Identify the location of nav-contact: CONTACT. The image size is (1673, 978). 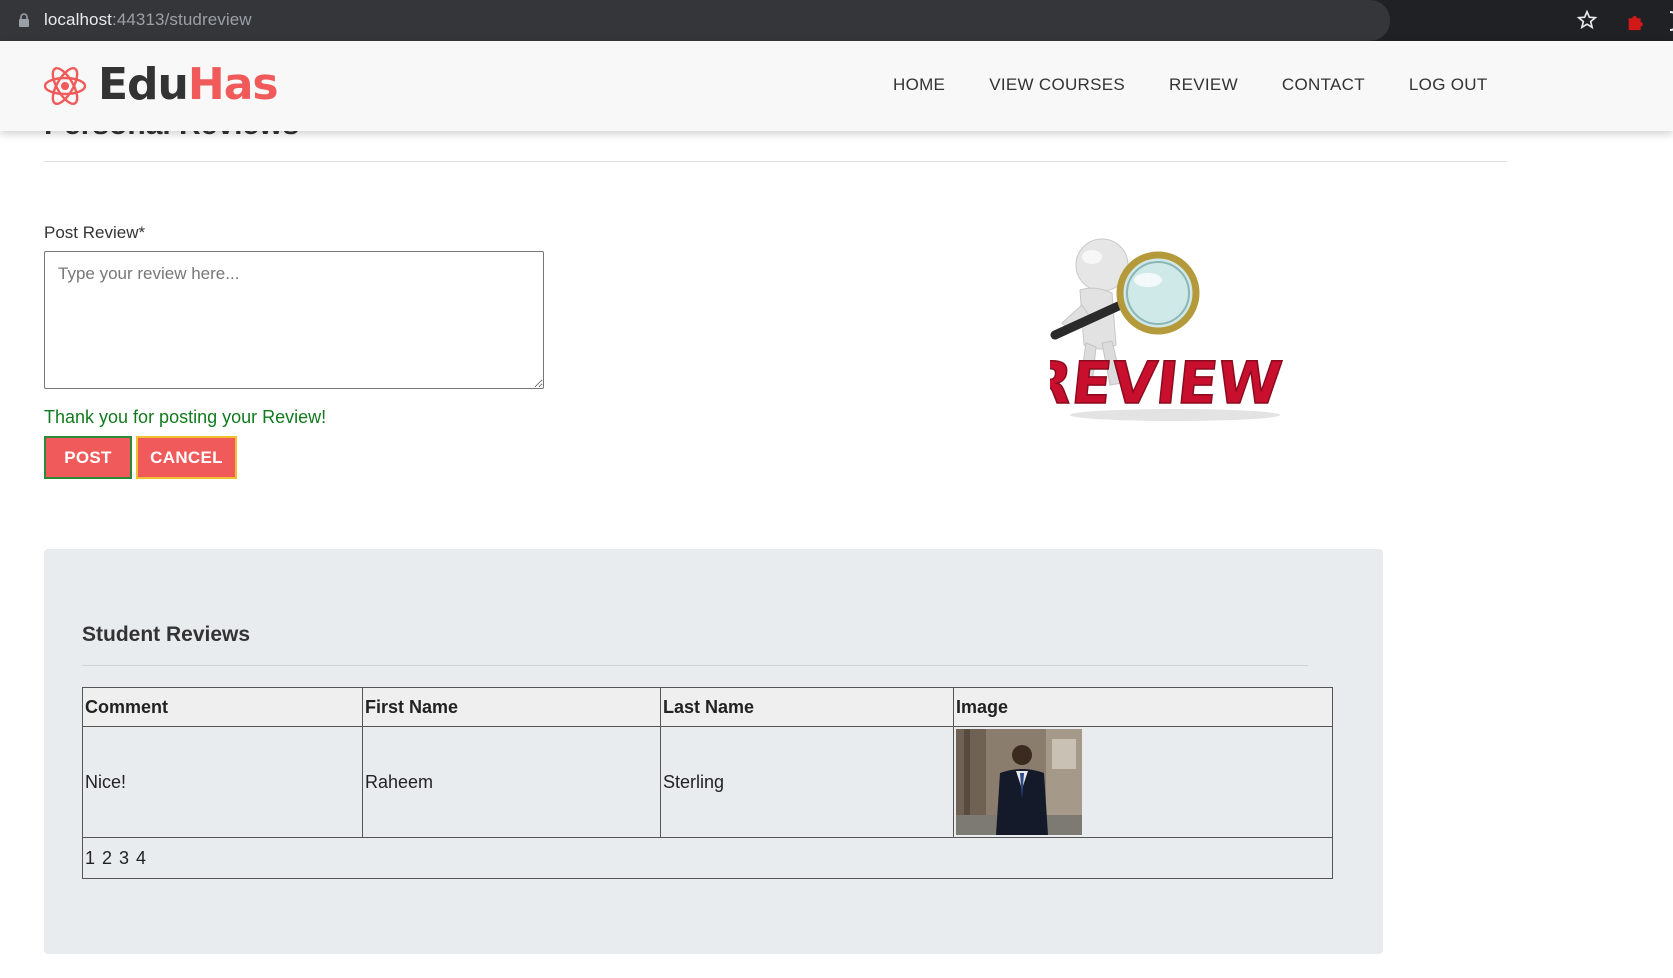
(1323, 85).